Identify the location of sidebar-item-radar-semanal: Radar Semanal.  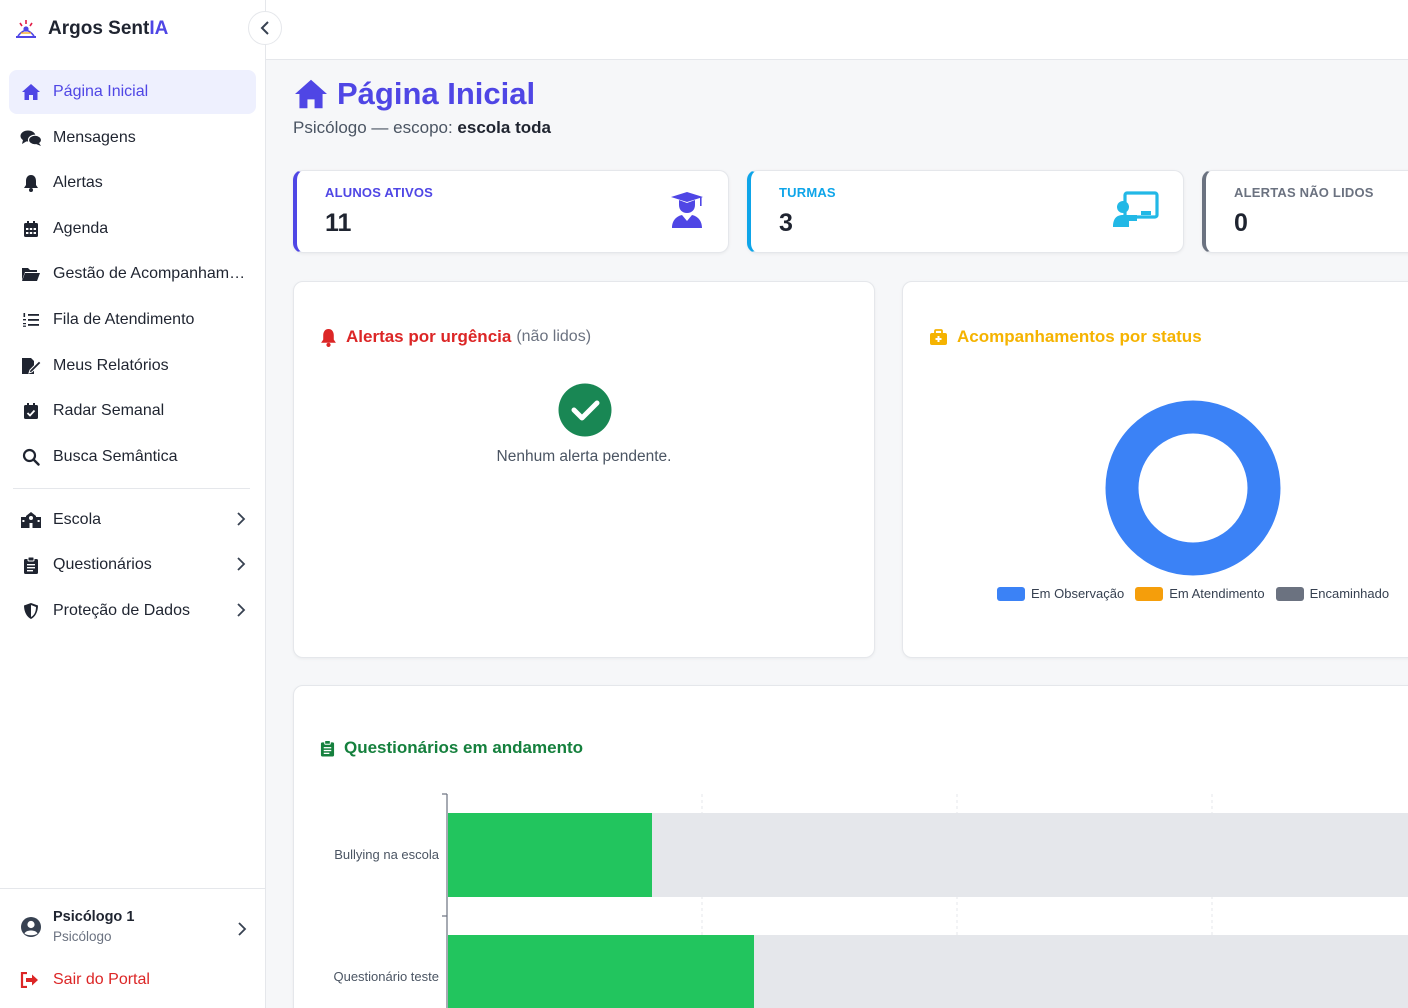
(132, 411).